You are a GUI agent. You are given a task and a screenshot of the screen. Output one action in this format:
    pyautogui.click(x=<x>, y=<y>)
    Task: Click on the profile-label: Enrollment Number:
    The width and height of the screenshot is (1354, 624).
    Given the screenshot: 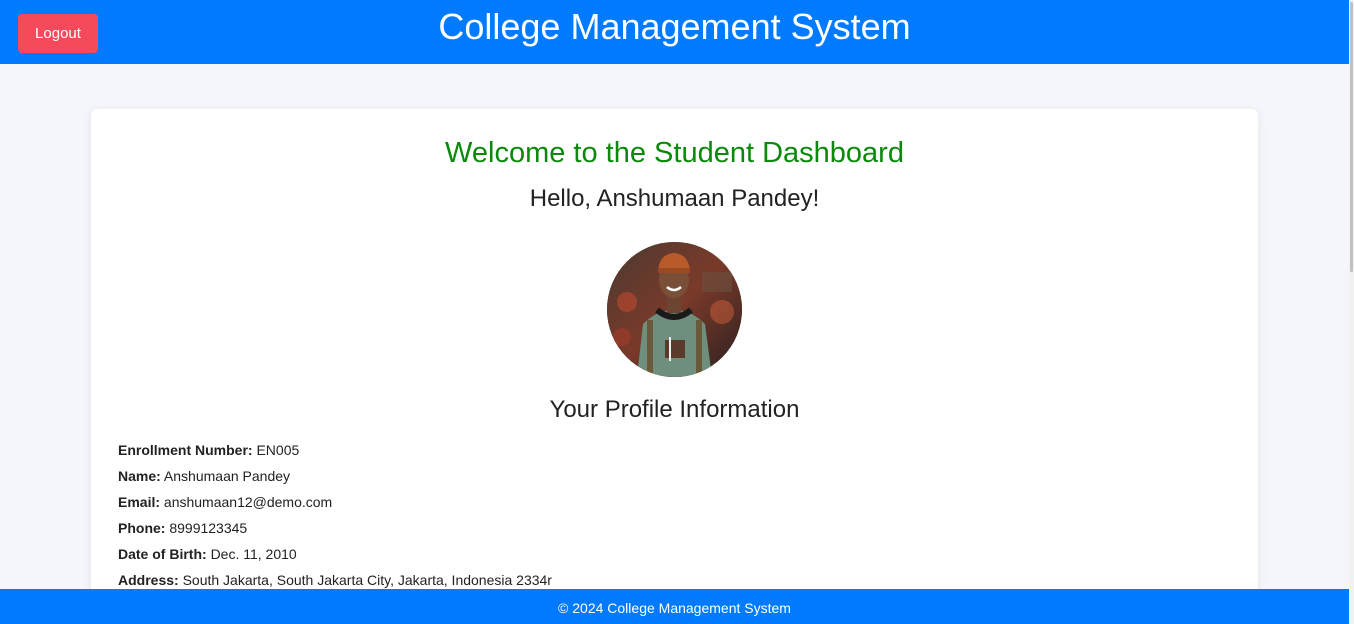 What is the action you would take?
    pyautogui.click(x=185, y=450)
    